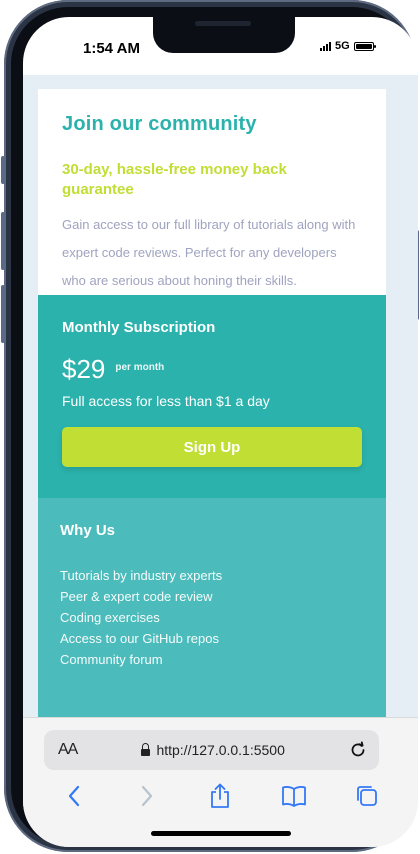  I want to click on cellular-signal-icon, so click(325, 46).